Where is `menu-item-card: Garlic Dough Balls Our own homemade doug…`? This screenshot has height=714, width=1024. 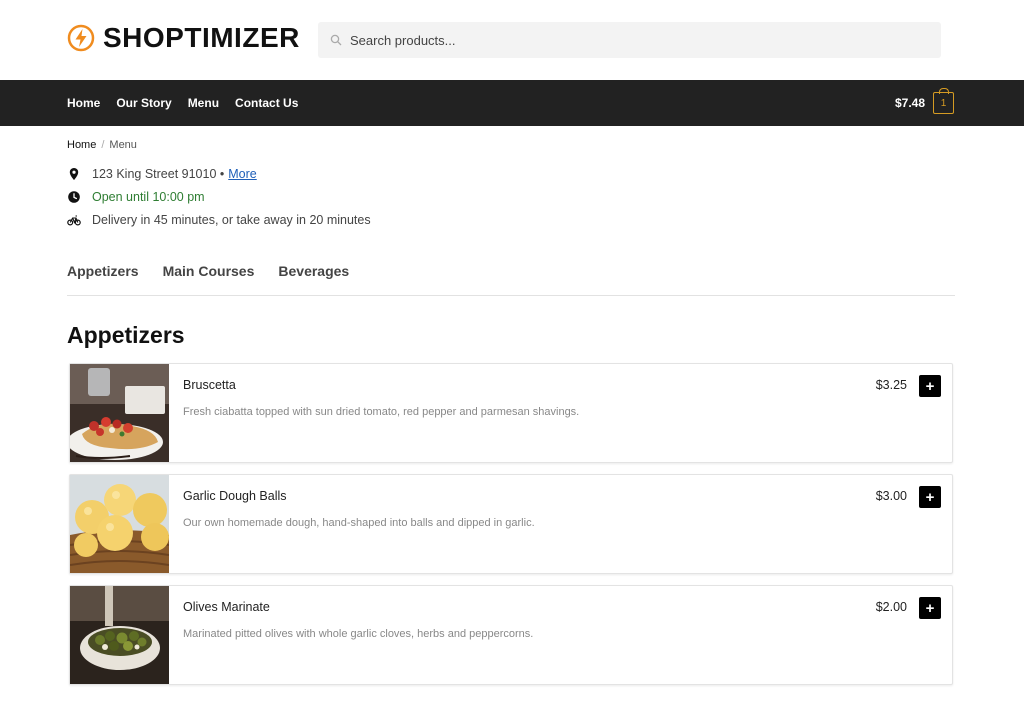
menu-item-card: Garlic Dough Balls Our own homemade doug… is located at coordinates (511, 524).